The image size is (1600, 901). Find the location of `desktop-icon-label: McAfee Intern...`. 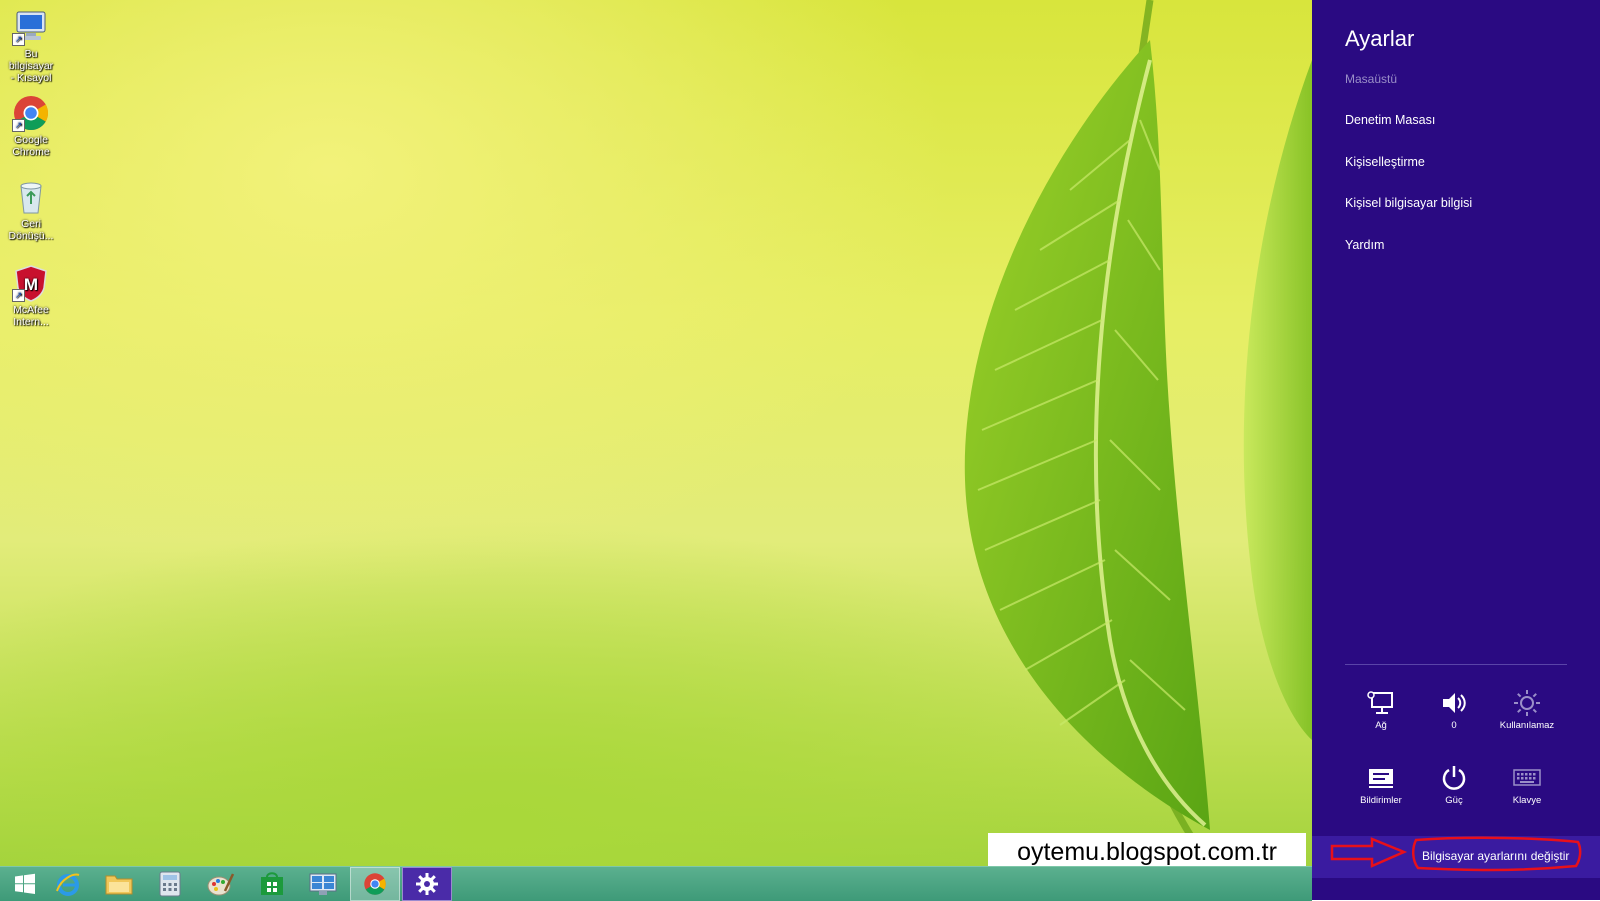

desktop-icon-label: McAfee Intern... is located at coordinates (31, 316).